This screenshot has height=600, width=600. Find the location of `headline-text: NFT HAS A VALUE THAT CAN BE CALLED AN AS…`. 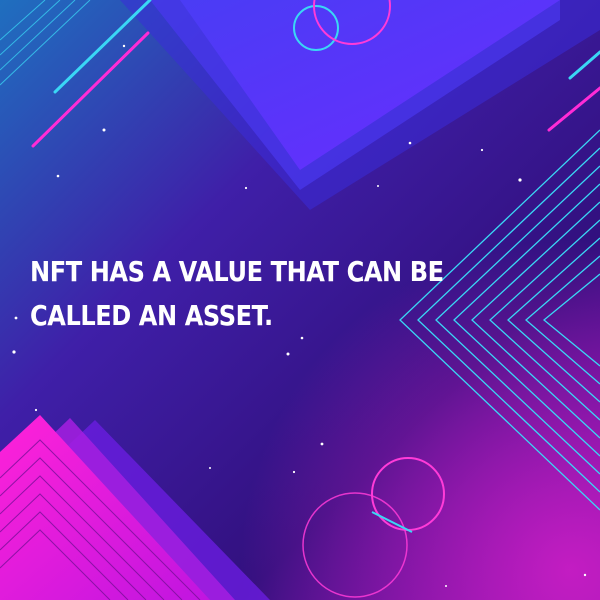

headline-text: NFT HAS A VALUE THAT CAN BE CALLED AN AS… is located at coordinates (237, 293).